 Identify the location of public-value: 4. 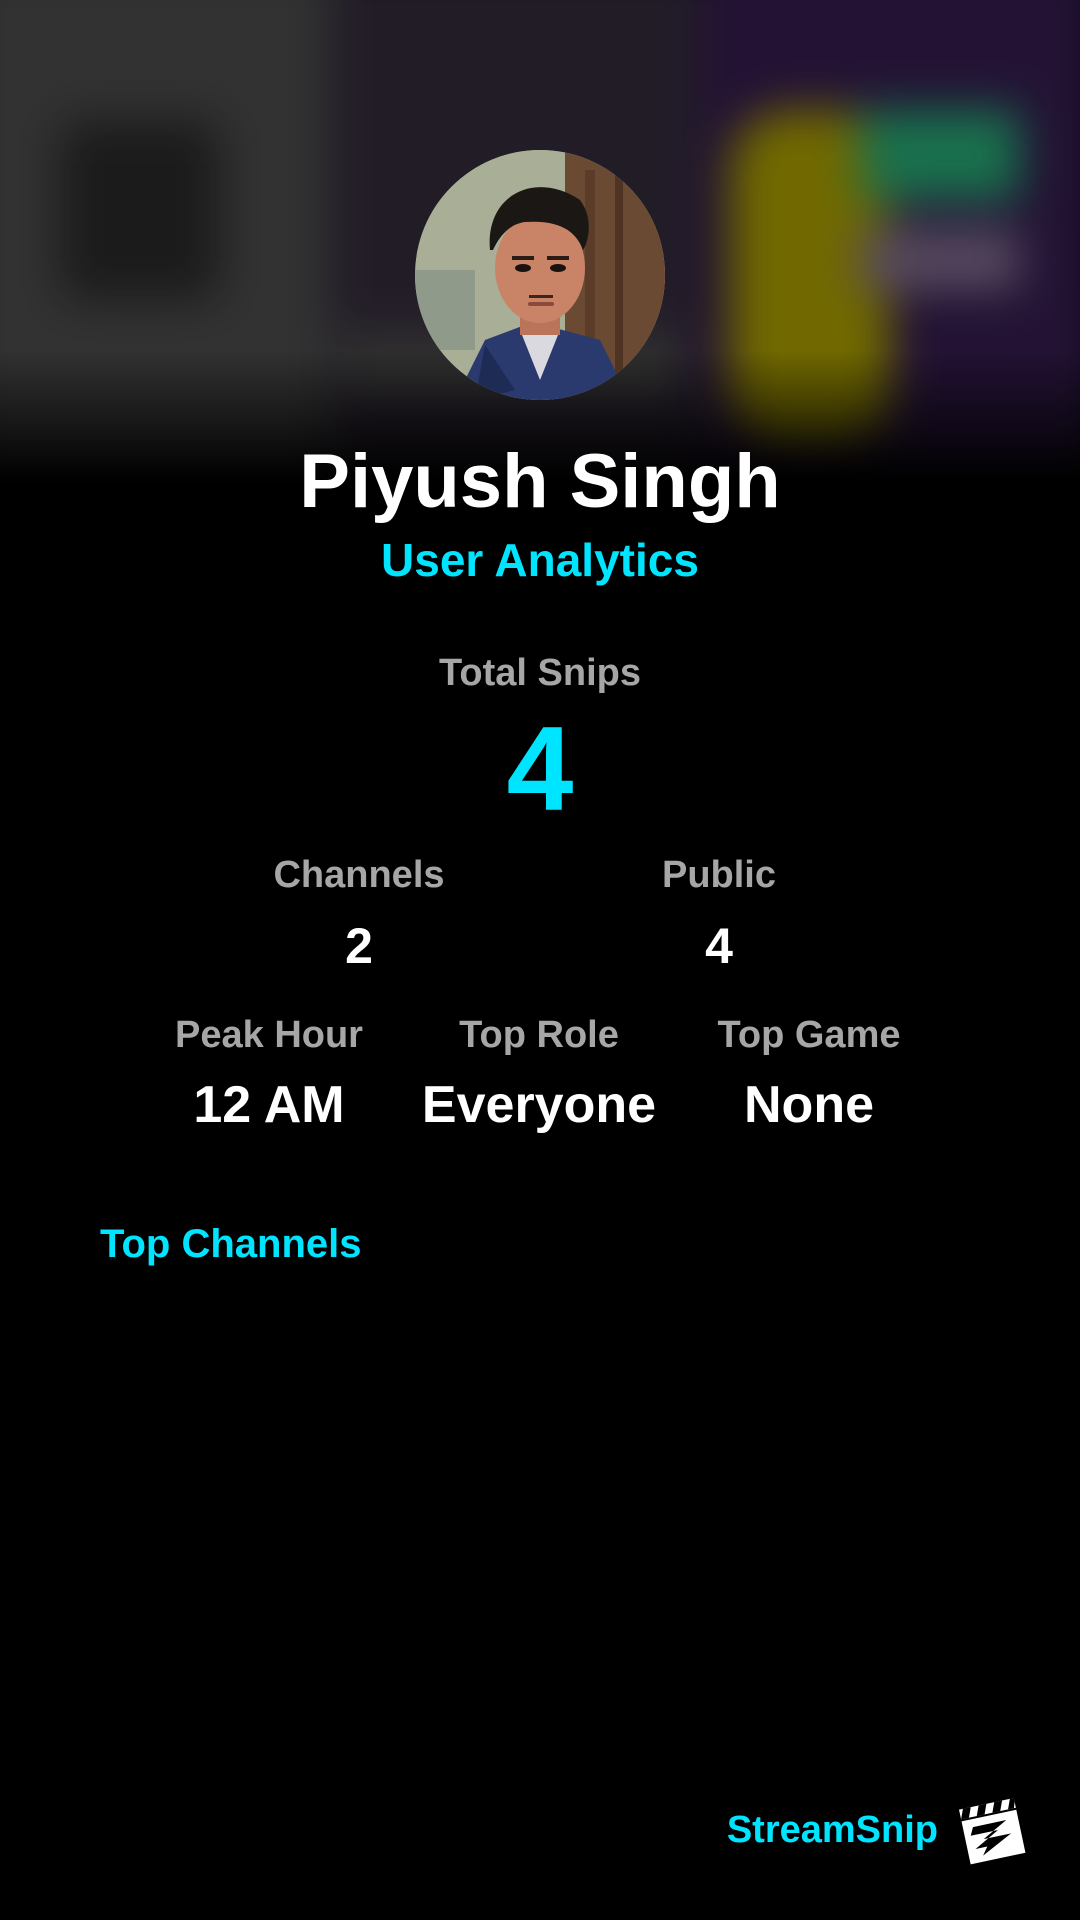
(719, 946).